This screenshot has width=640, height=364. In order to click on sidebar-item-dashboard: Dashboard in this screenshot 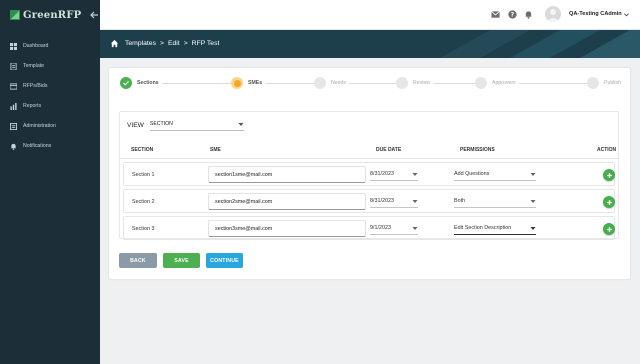, I will do `click(50, 46)`.